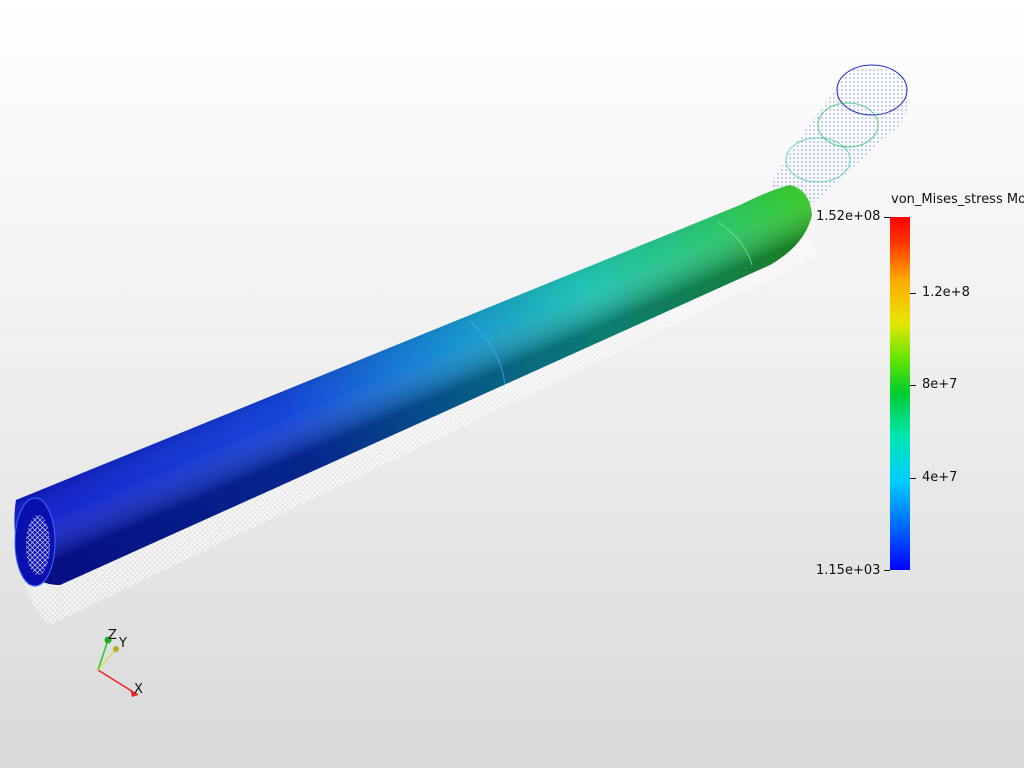 This screenshot has height=768, width=1024. I want to click on legend-title: von_Mises_stress Mo, so click(957, 199).